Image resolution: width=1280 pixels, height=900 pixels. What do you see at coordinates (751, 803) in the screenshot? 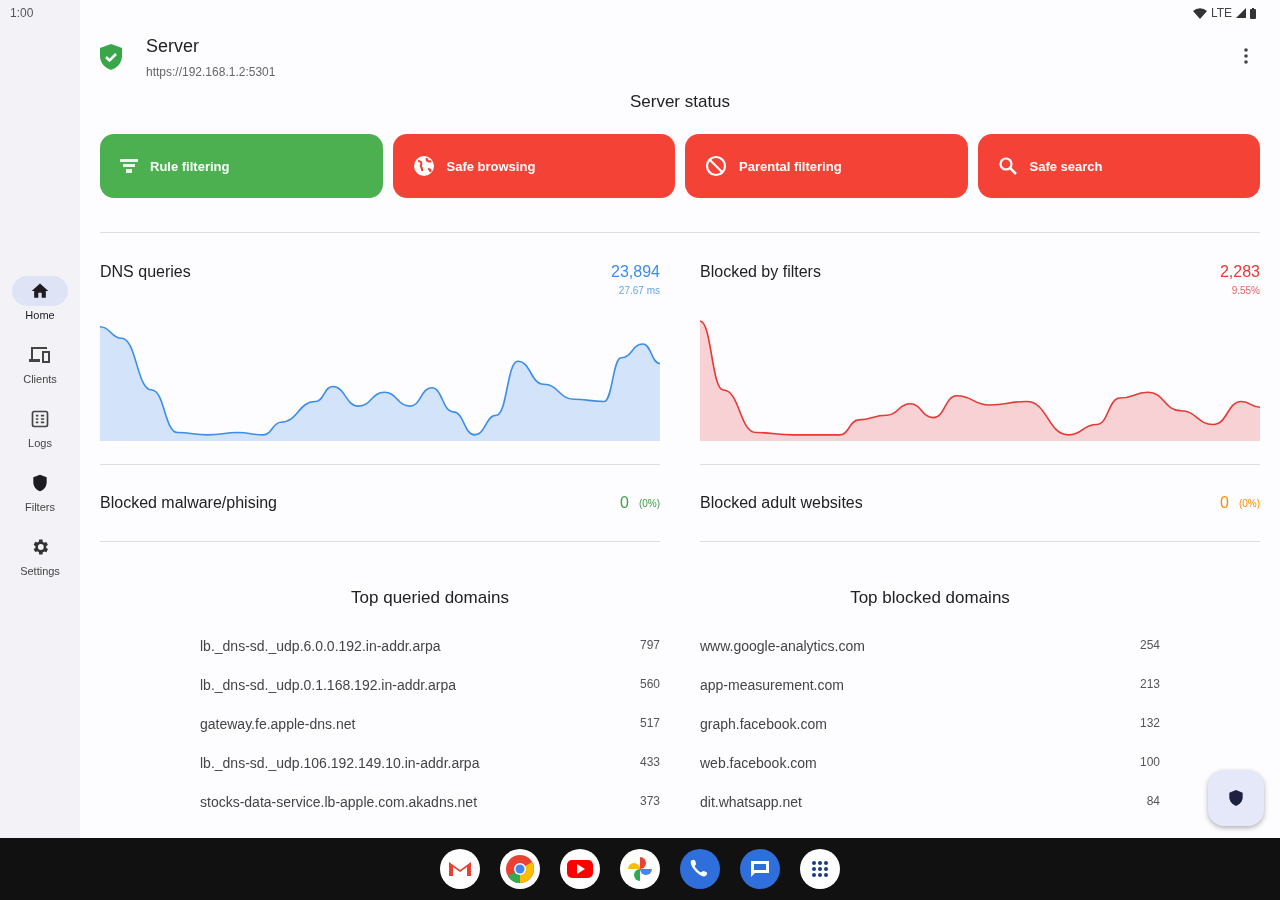
I see `domain-name: dit.whatsapp.net` at bounding box center [751, 803].